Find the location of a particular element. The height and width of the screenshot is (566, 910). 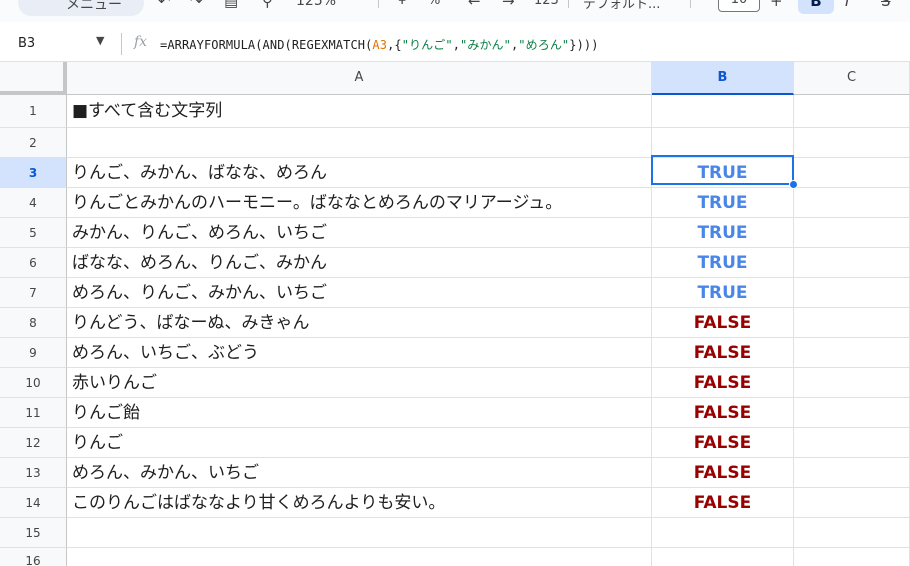

row-header: 9 is located at coordinates (33, 353).